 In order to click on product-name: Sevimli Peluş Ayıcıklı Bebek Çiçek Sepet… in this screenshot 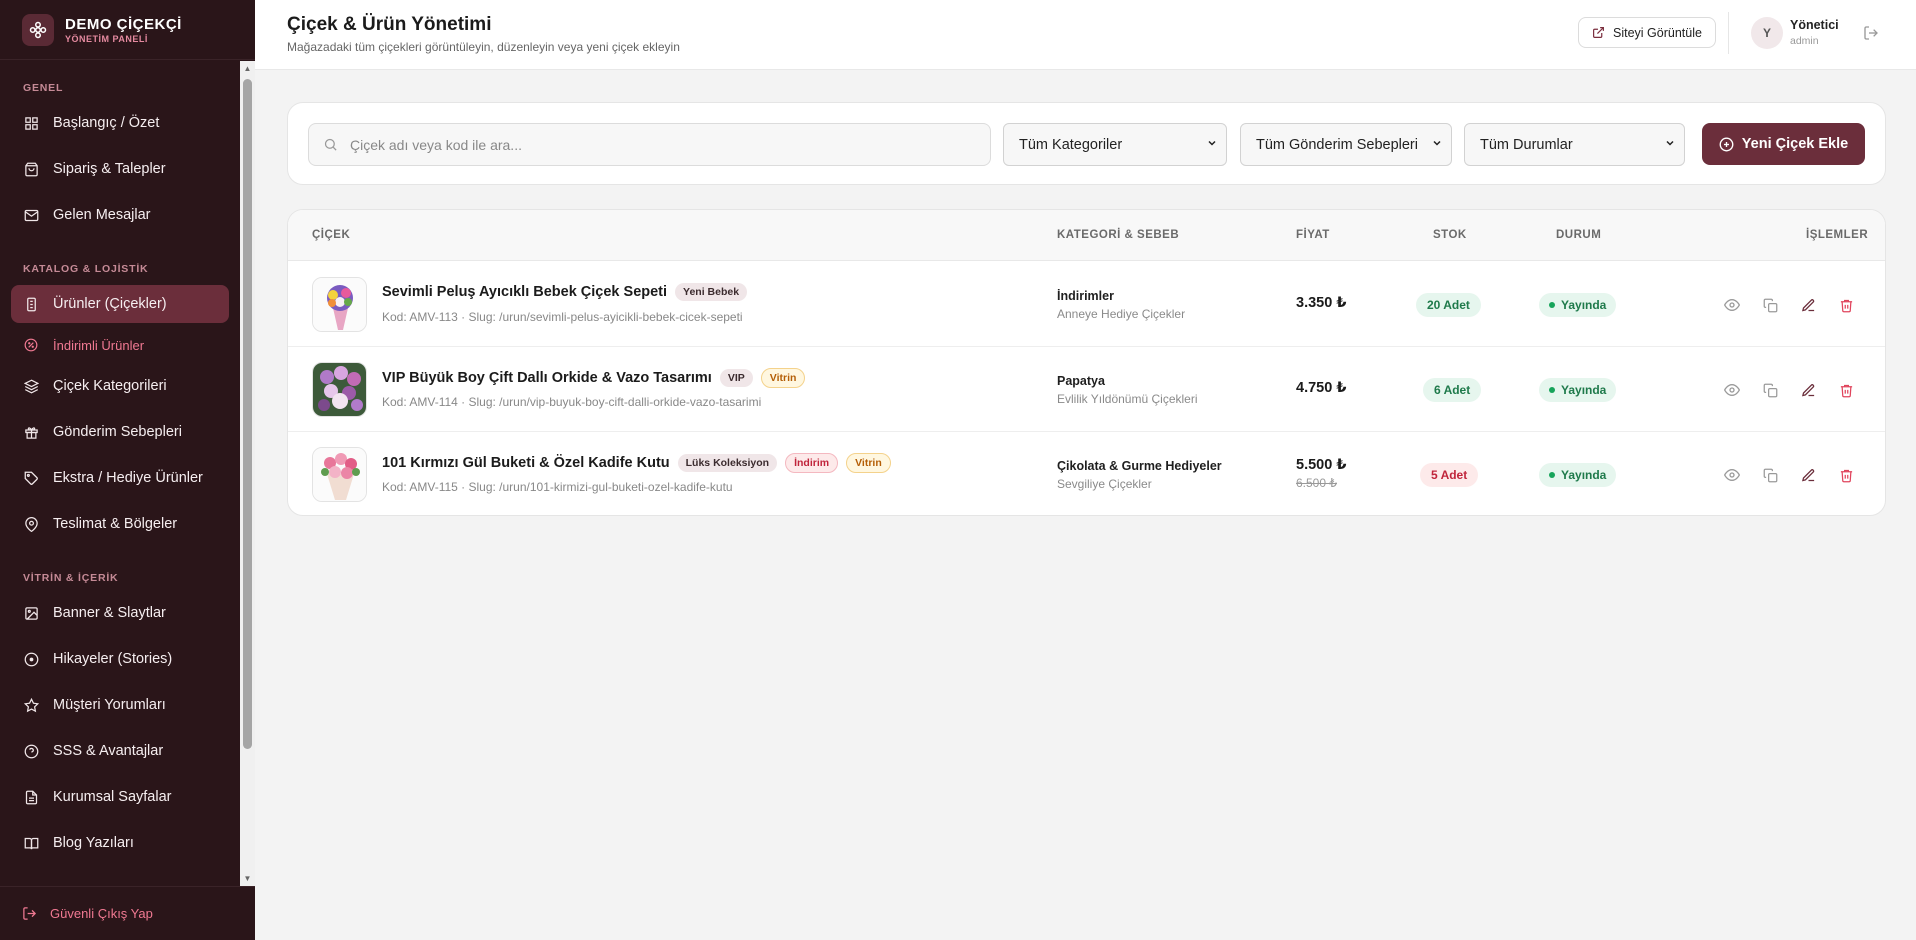, I will do `click(524, 292)`.